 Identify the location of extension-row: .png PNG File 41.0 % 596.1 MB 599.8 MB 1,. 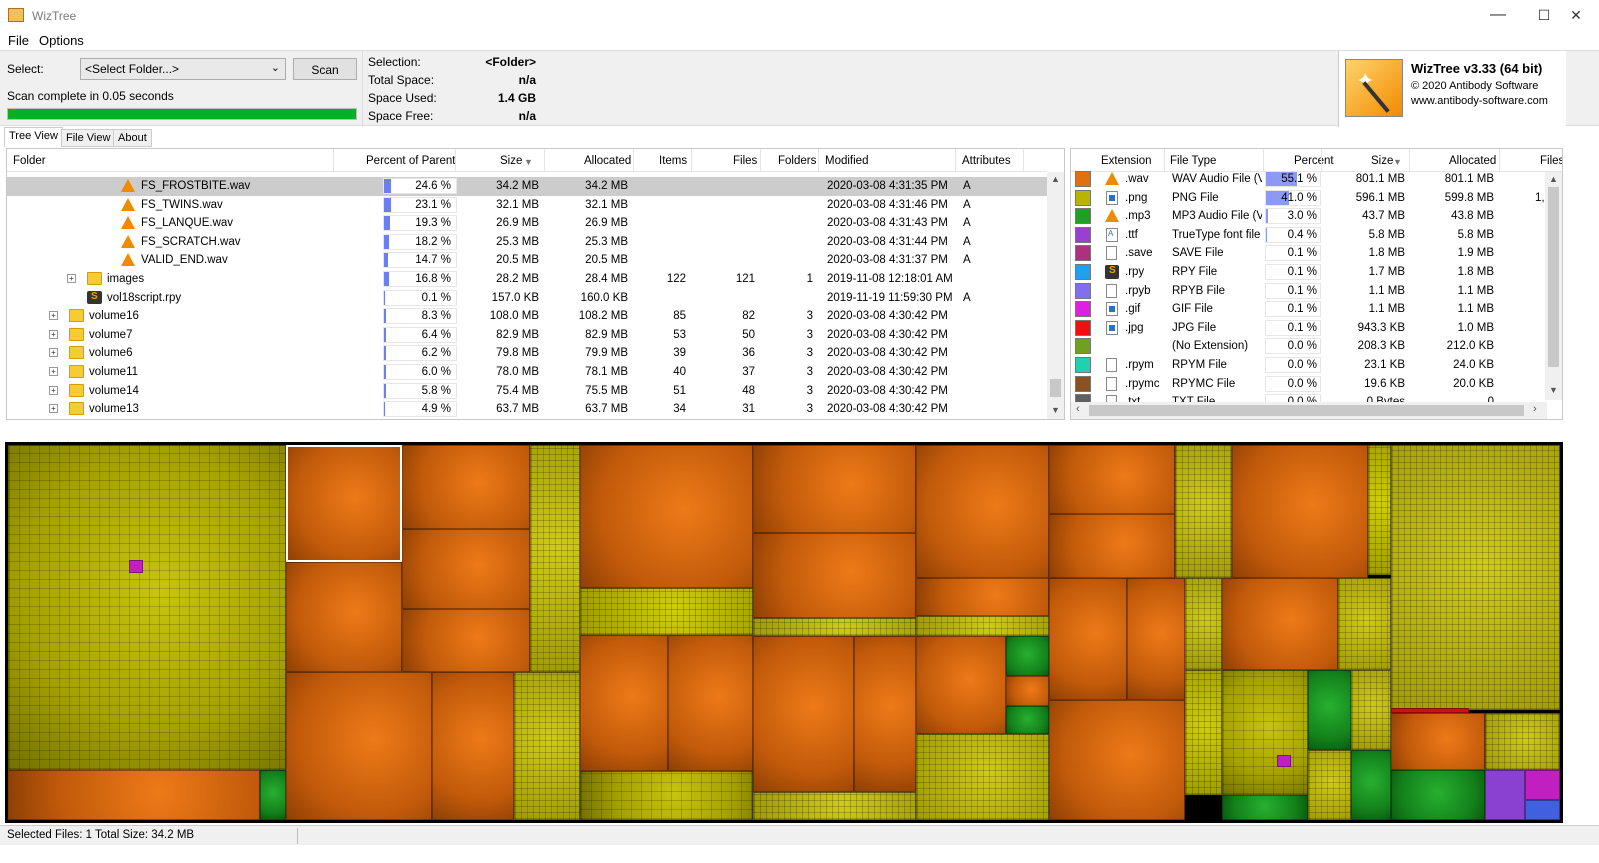
(1309, 198).